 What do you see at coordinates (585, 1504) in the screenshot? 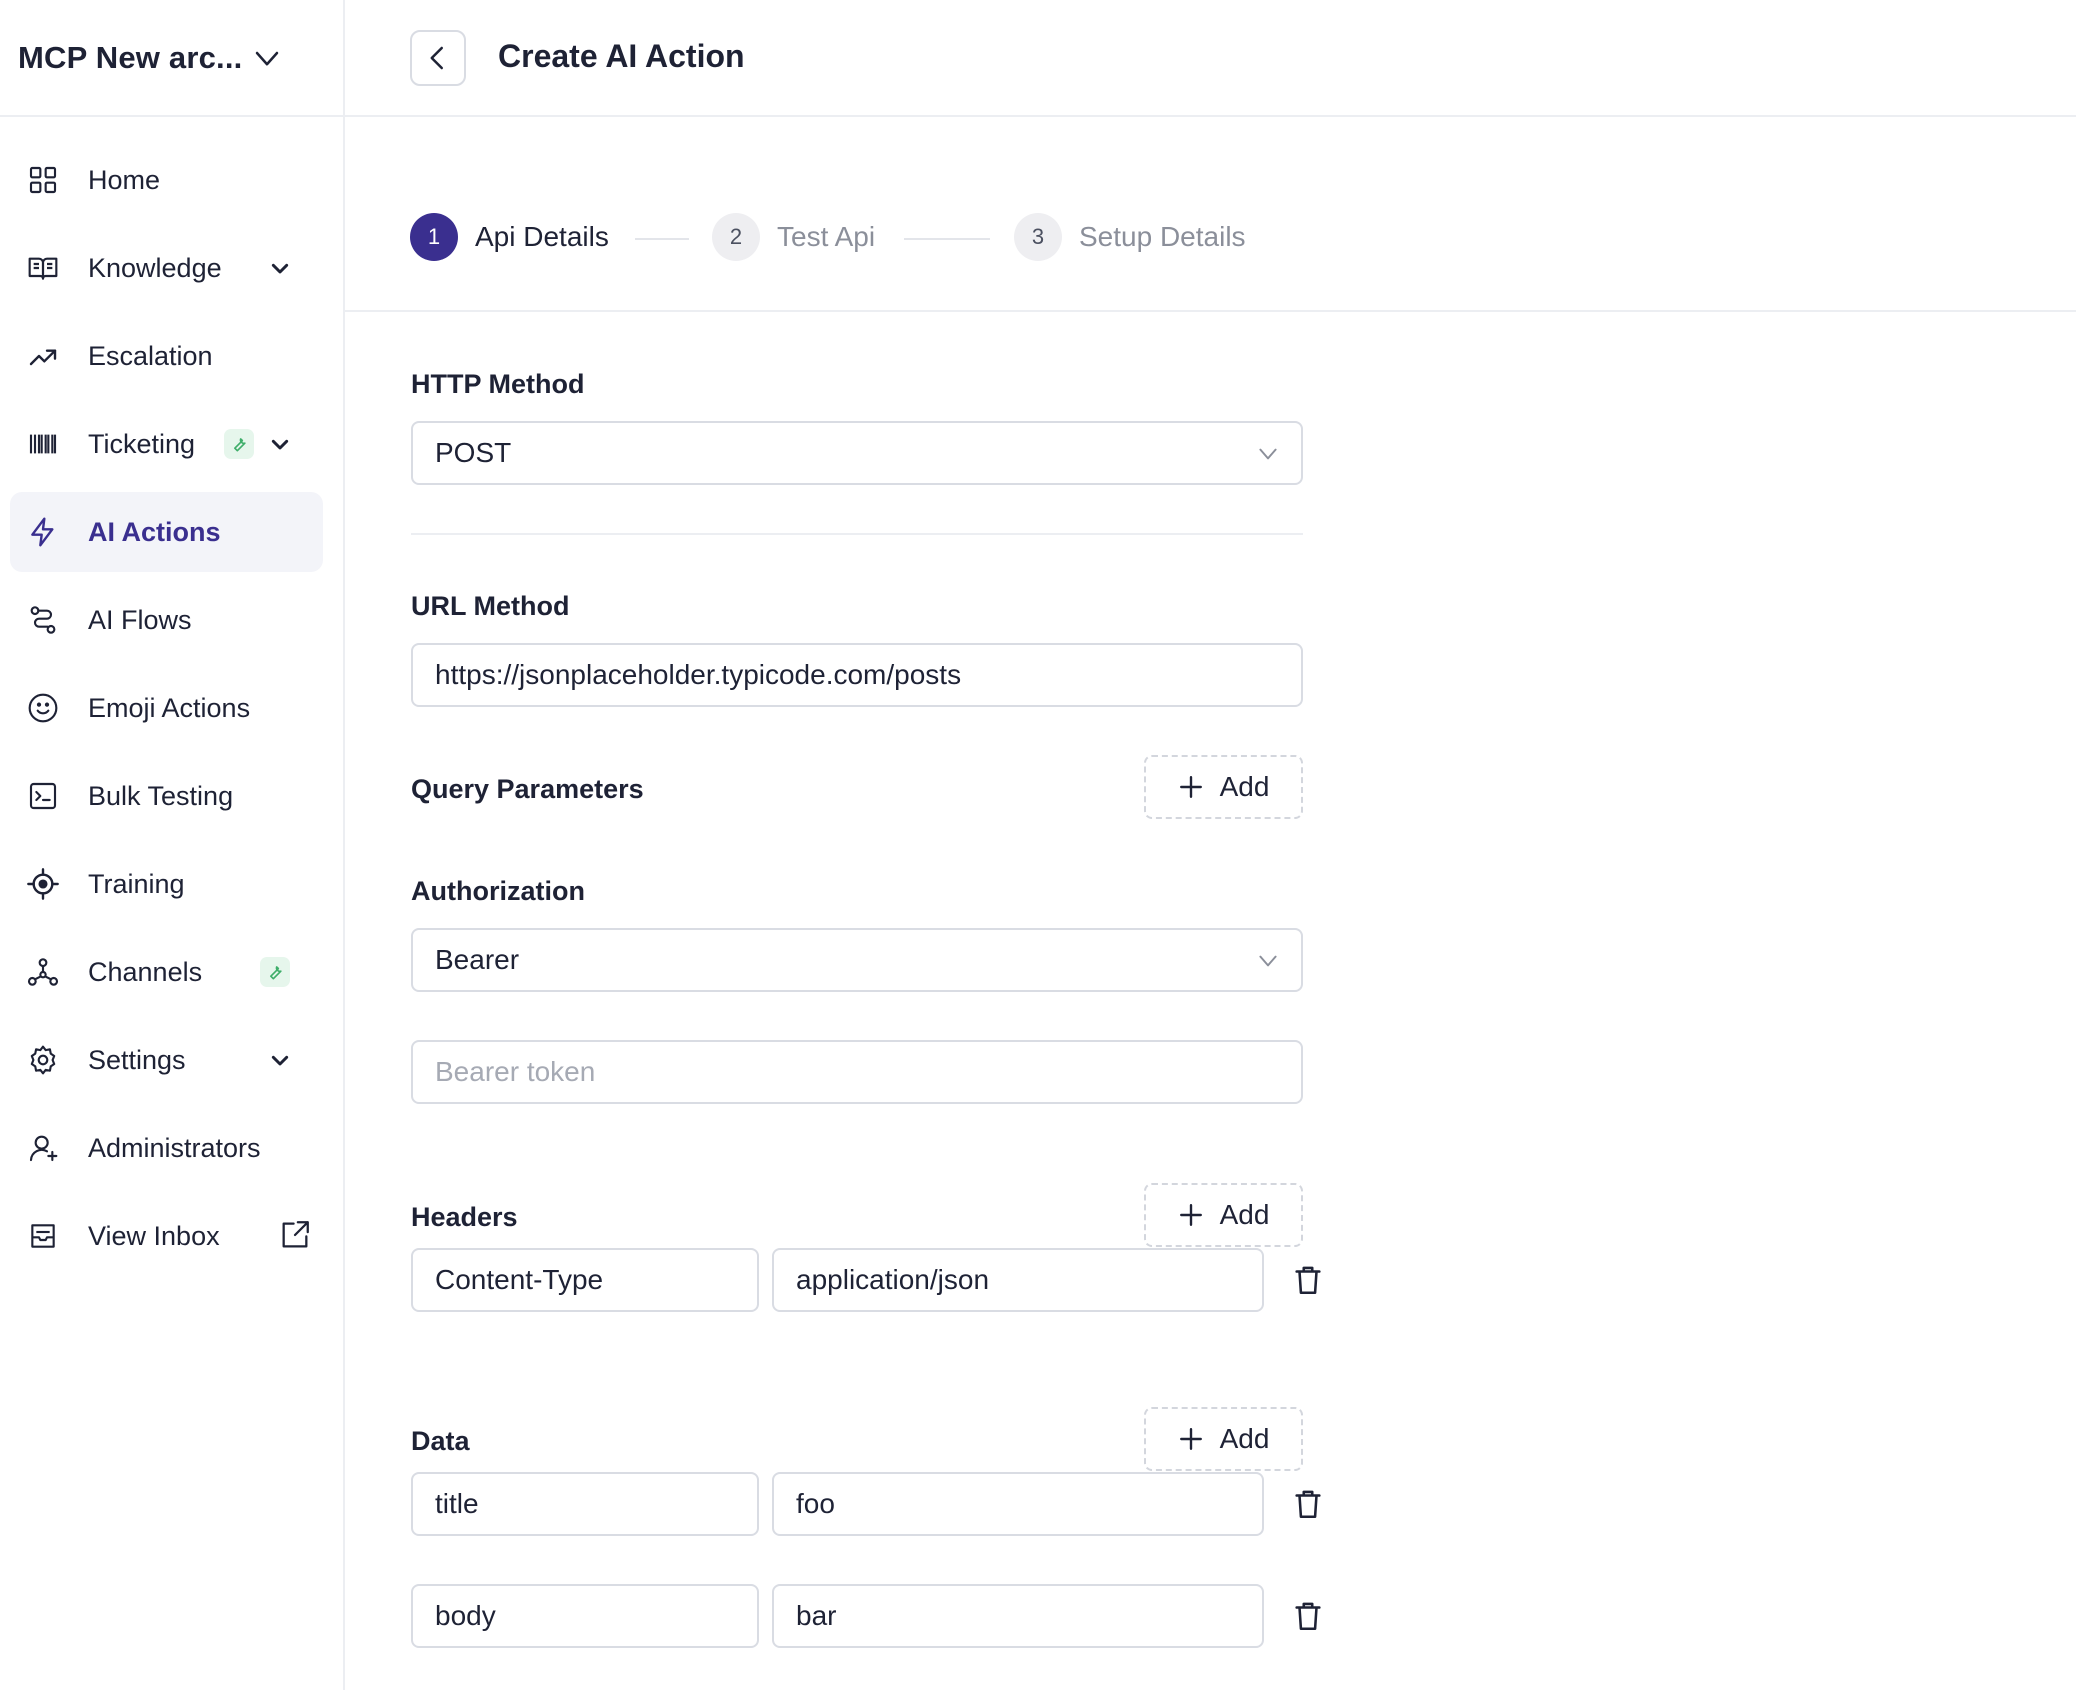
I see `data-key-input: title` at bounding box center [585, 1504].